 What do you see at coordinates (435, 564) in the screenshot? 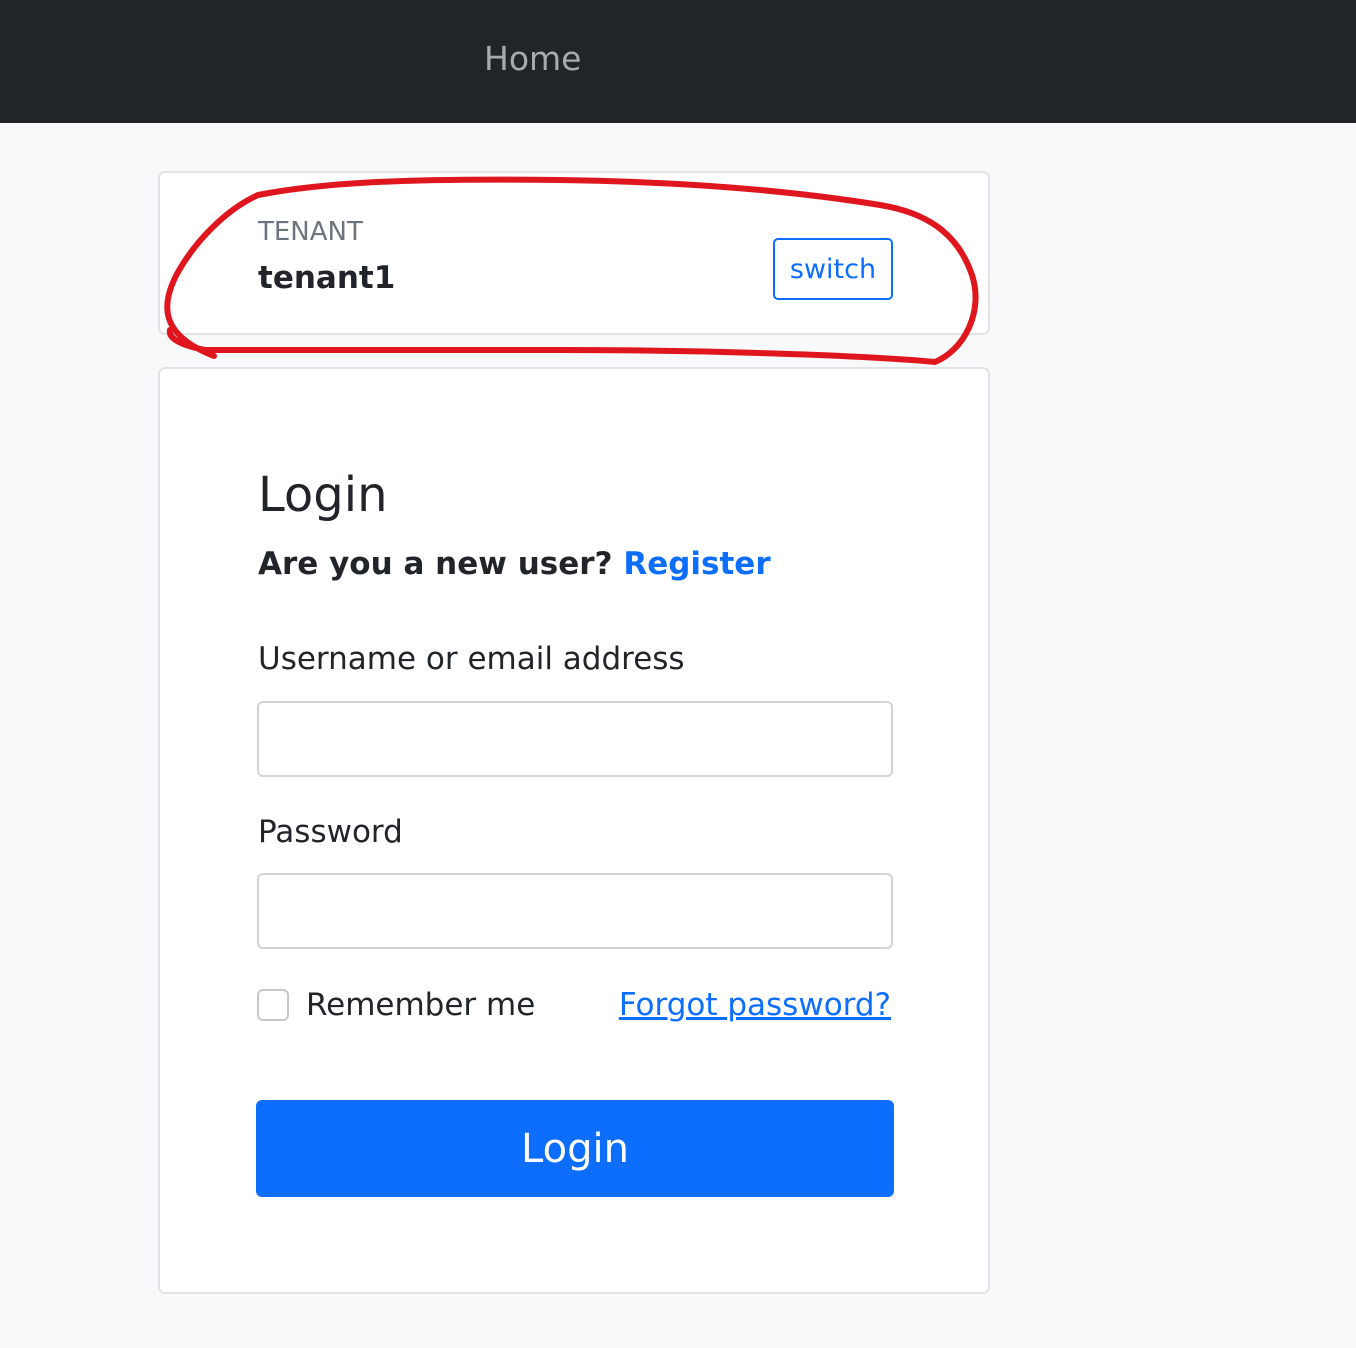
I see `new-user-text: Are you a new user?` at bounding box center [435, 564].